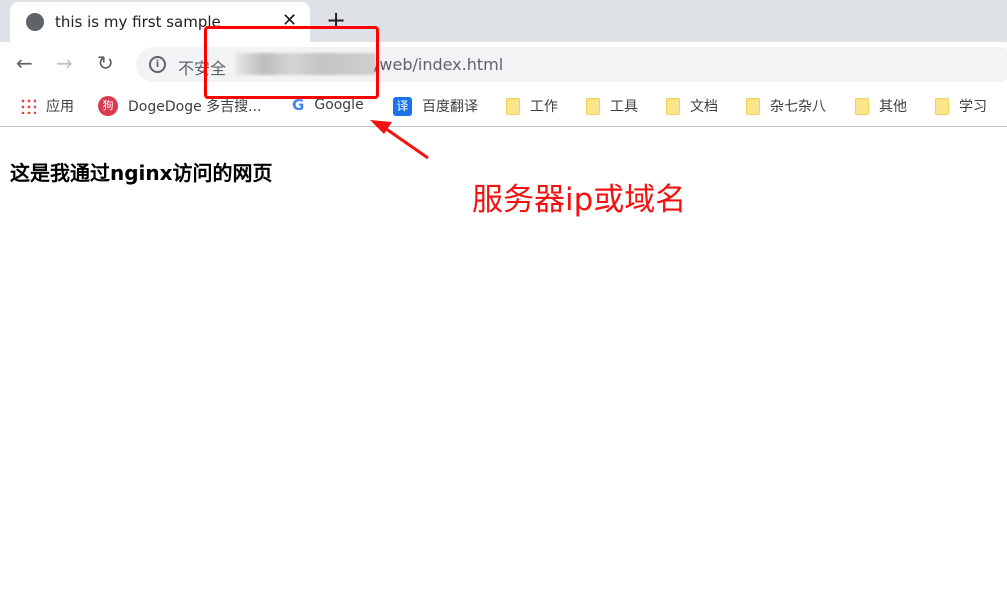 This screenshot has width=1007, height=609. I want to click on globe-icon, so click(35, 22).